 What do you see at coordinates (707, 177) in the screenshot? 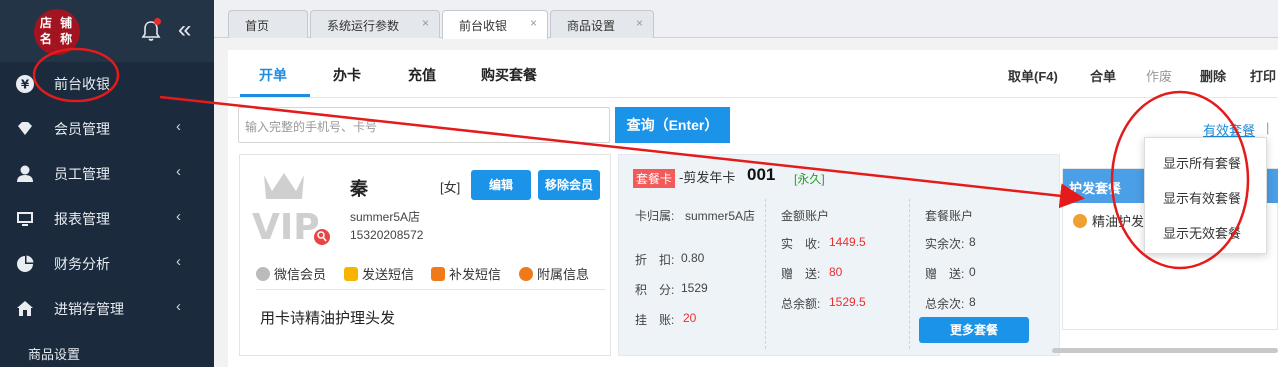
I see `card-title: -剪发年卡` at bounding box center [707, 177].